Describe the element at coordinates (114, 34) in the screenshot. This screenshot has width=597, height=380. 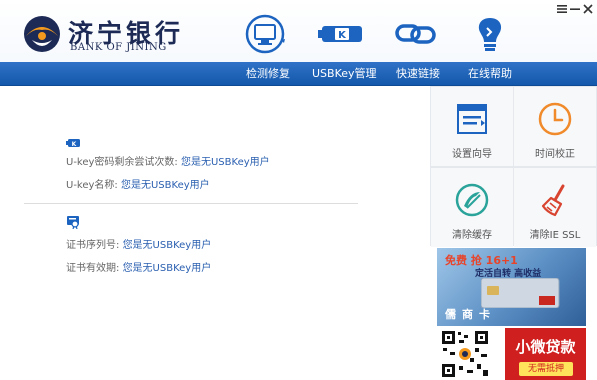
I see `bank-logo: 济宁银行 BANK OF JINING` at that location.